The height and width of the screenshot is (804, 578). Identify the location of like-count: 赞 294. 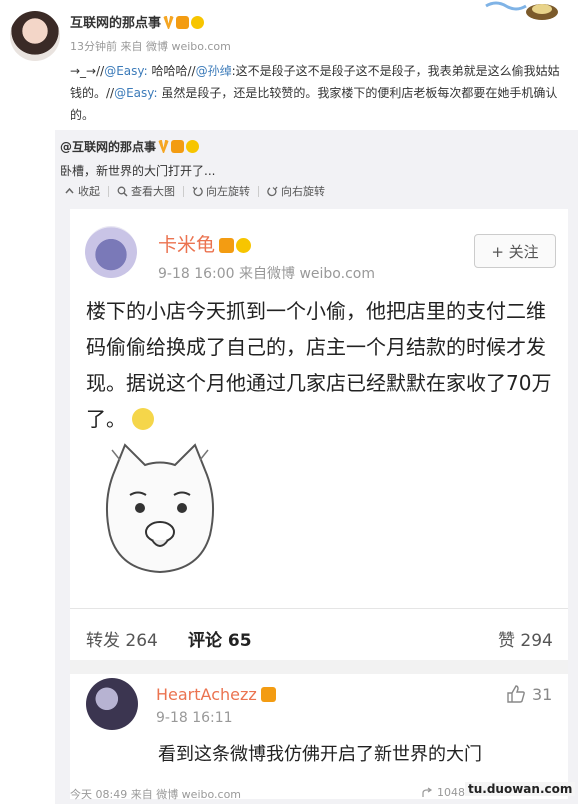
(525, 641).